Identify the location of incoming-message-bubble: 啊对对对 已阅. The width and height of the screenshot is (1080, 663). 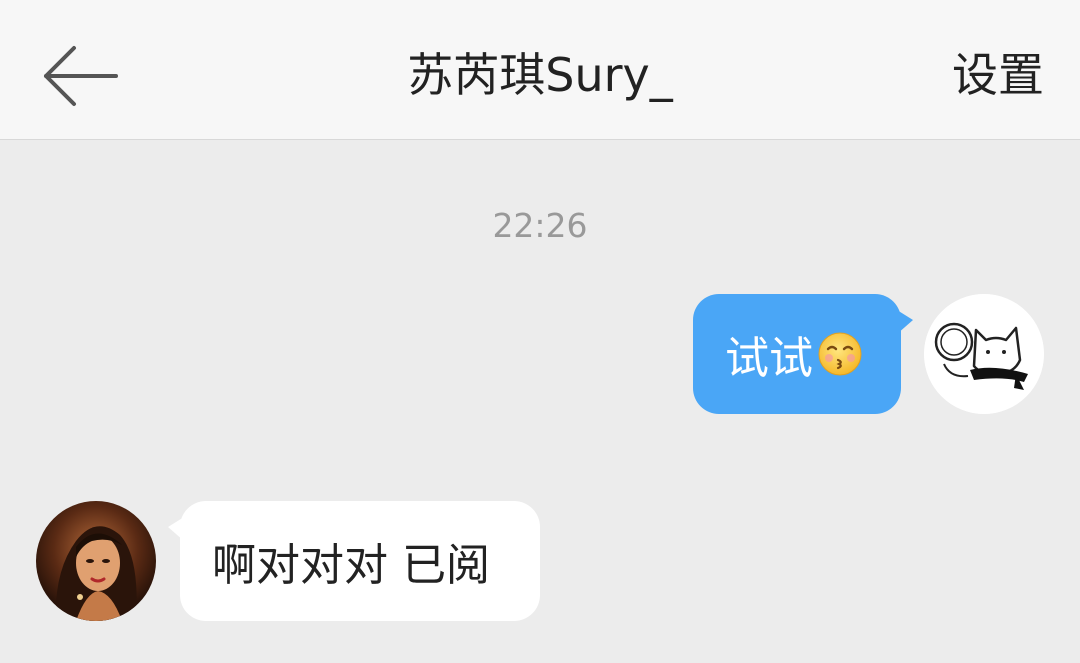
(354, 561).